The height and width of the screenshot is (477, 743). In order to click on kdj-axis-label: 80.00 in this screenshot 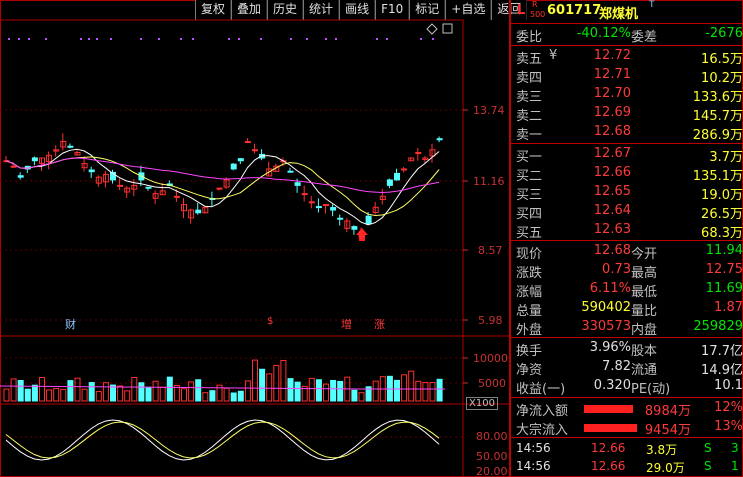, I will do `click(492, 436)`.